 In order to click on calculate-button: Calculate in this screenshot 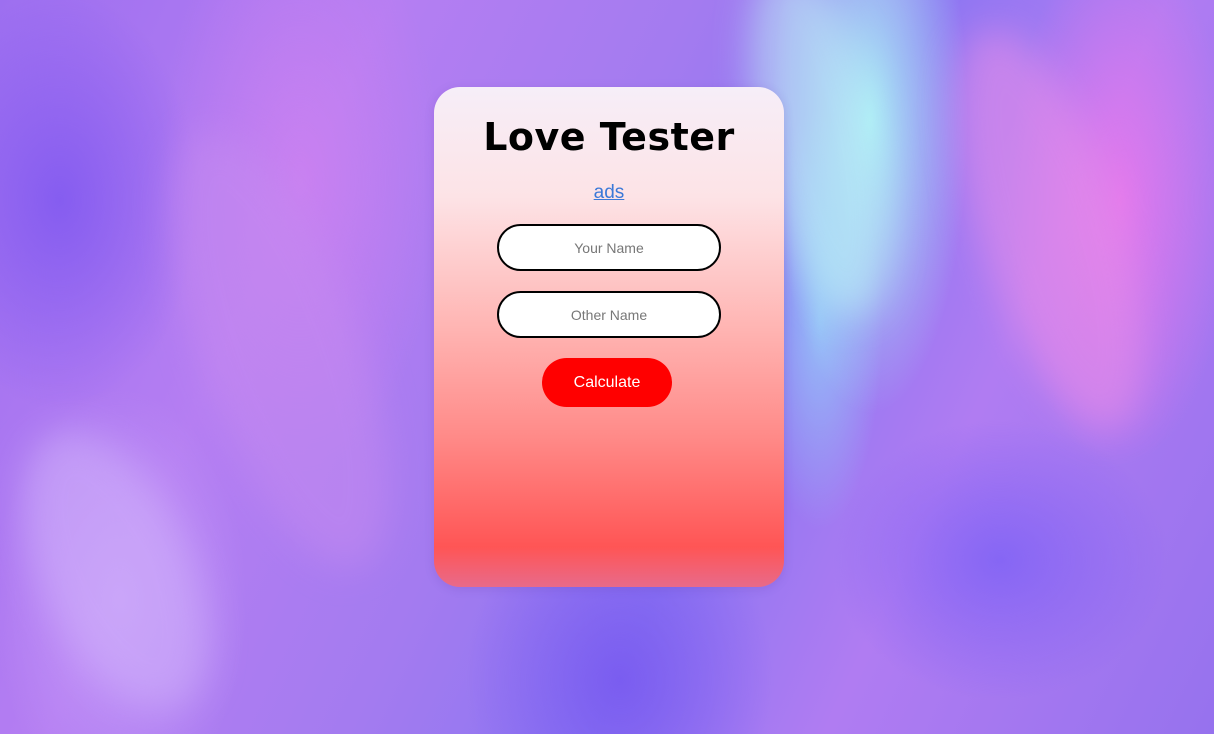, I will do `click(607, 382)`.